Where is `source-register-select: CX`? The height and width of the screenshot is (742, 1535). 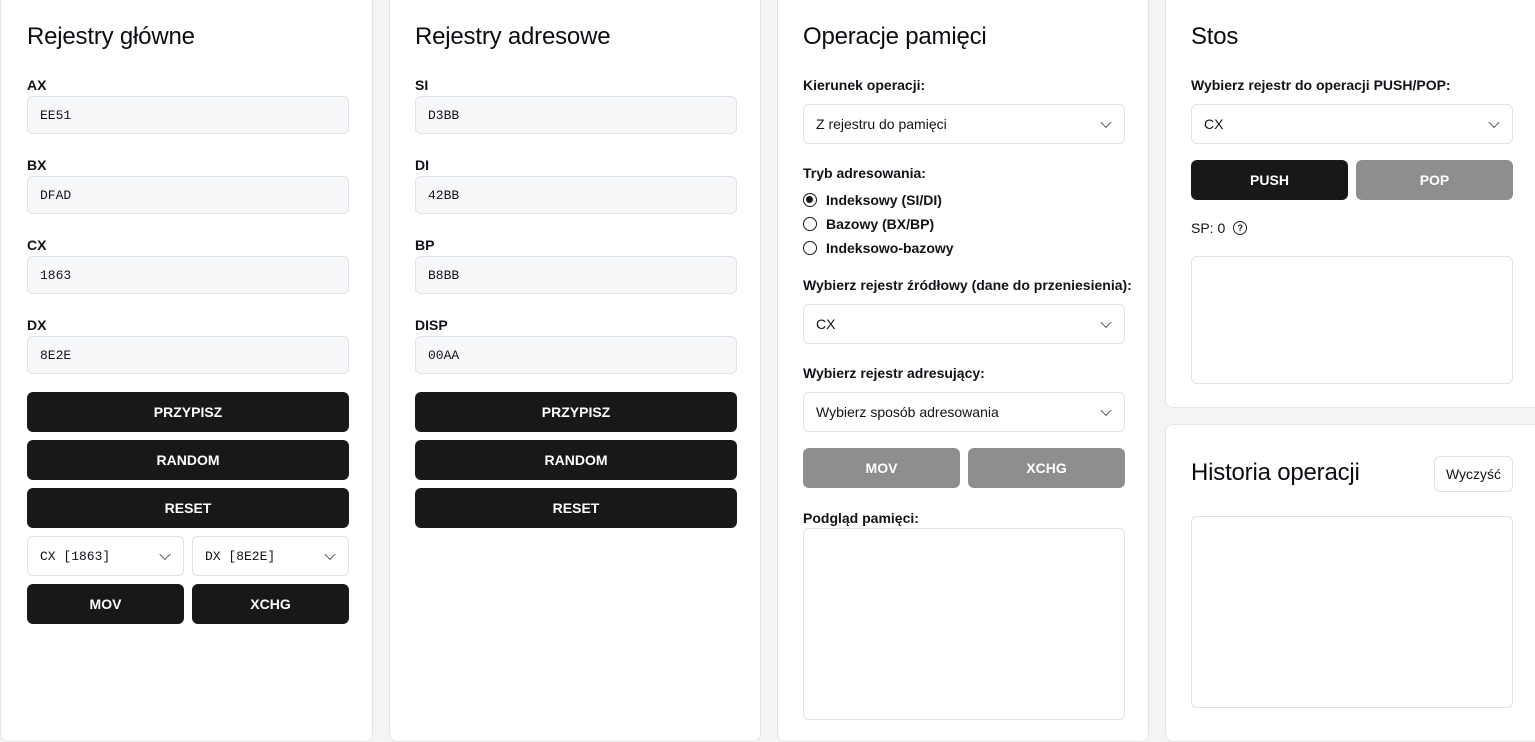
source-register-select: CX is located at coordinates (964, 324).